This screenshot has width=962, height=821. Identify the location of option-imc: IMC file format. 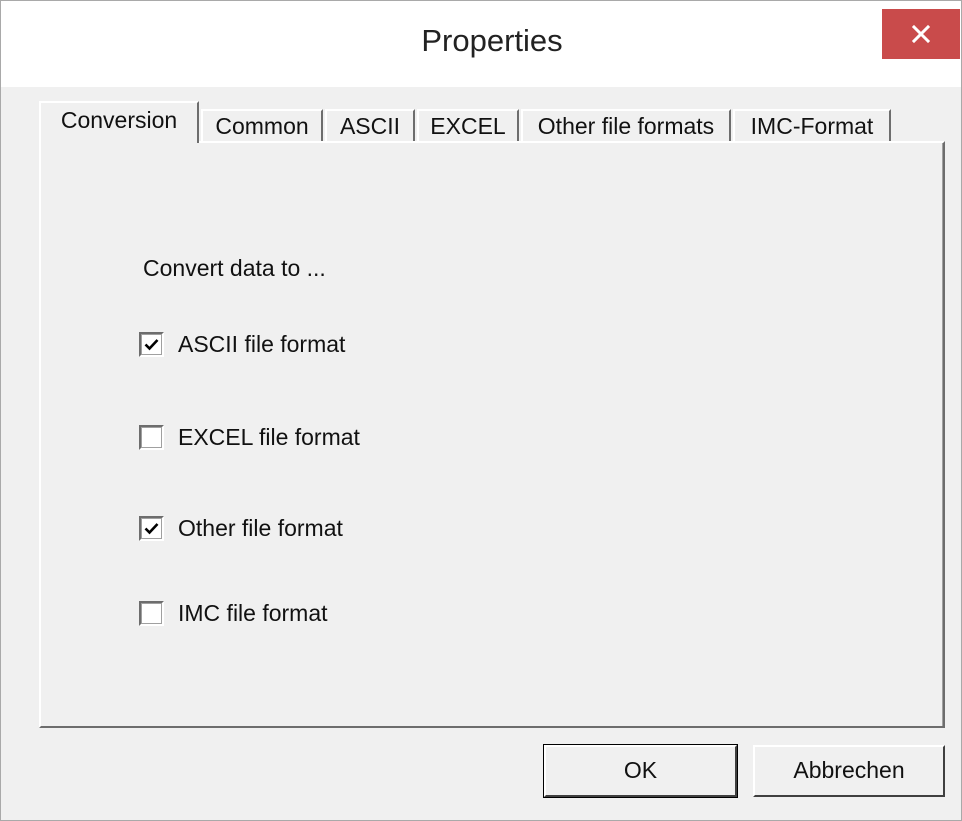
(233, 613).